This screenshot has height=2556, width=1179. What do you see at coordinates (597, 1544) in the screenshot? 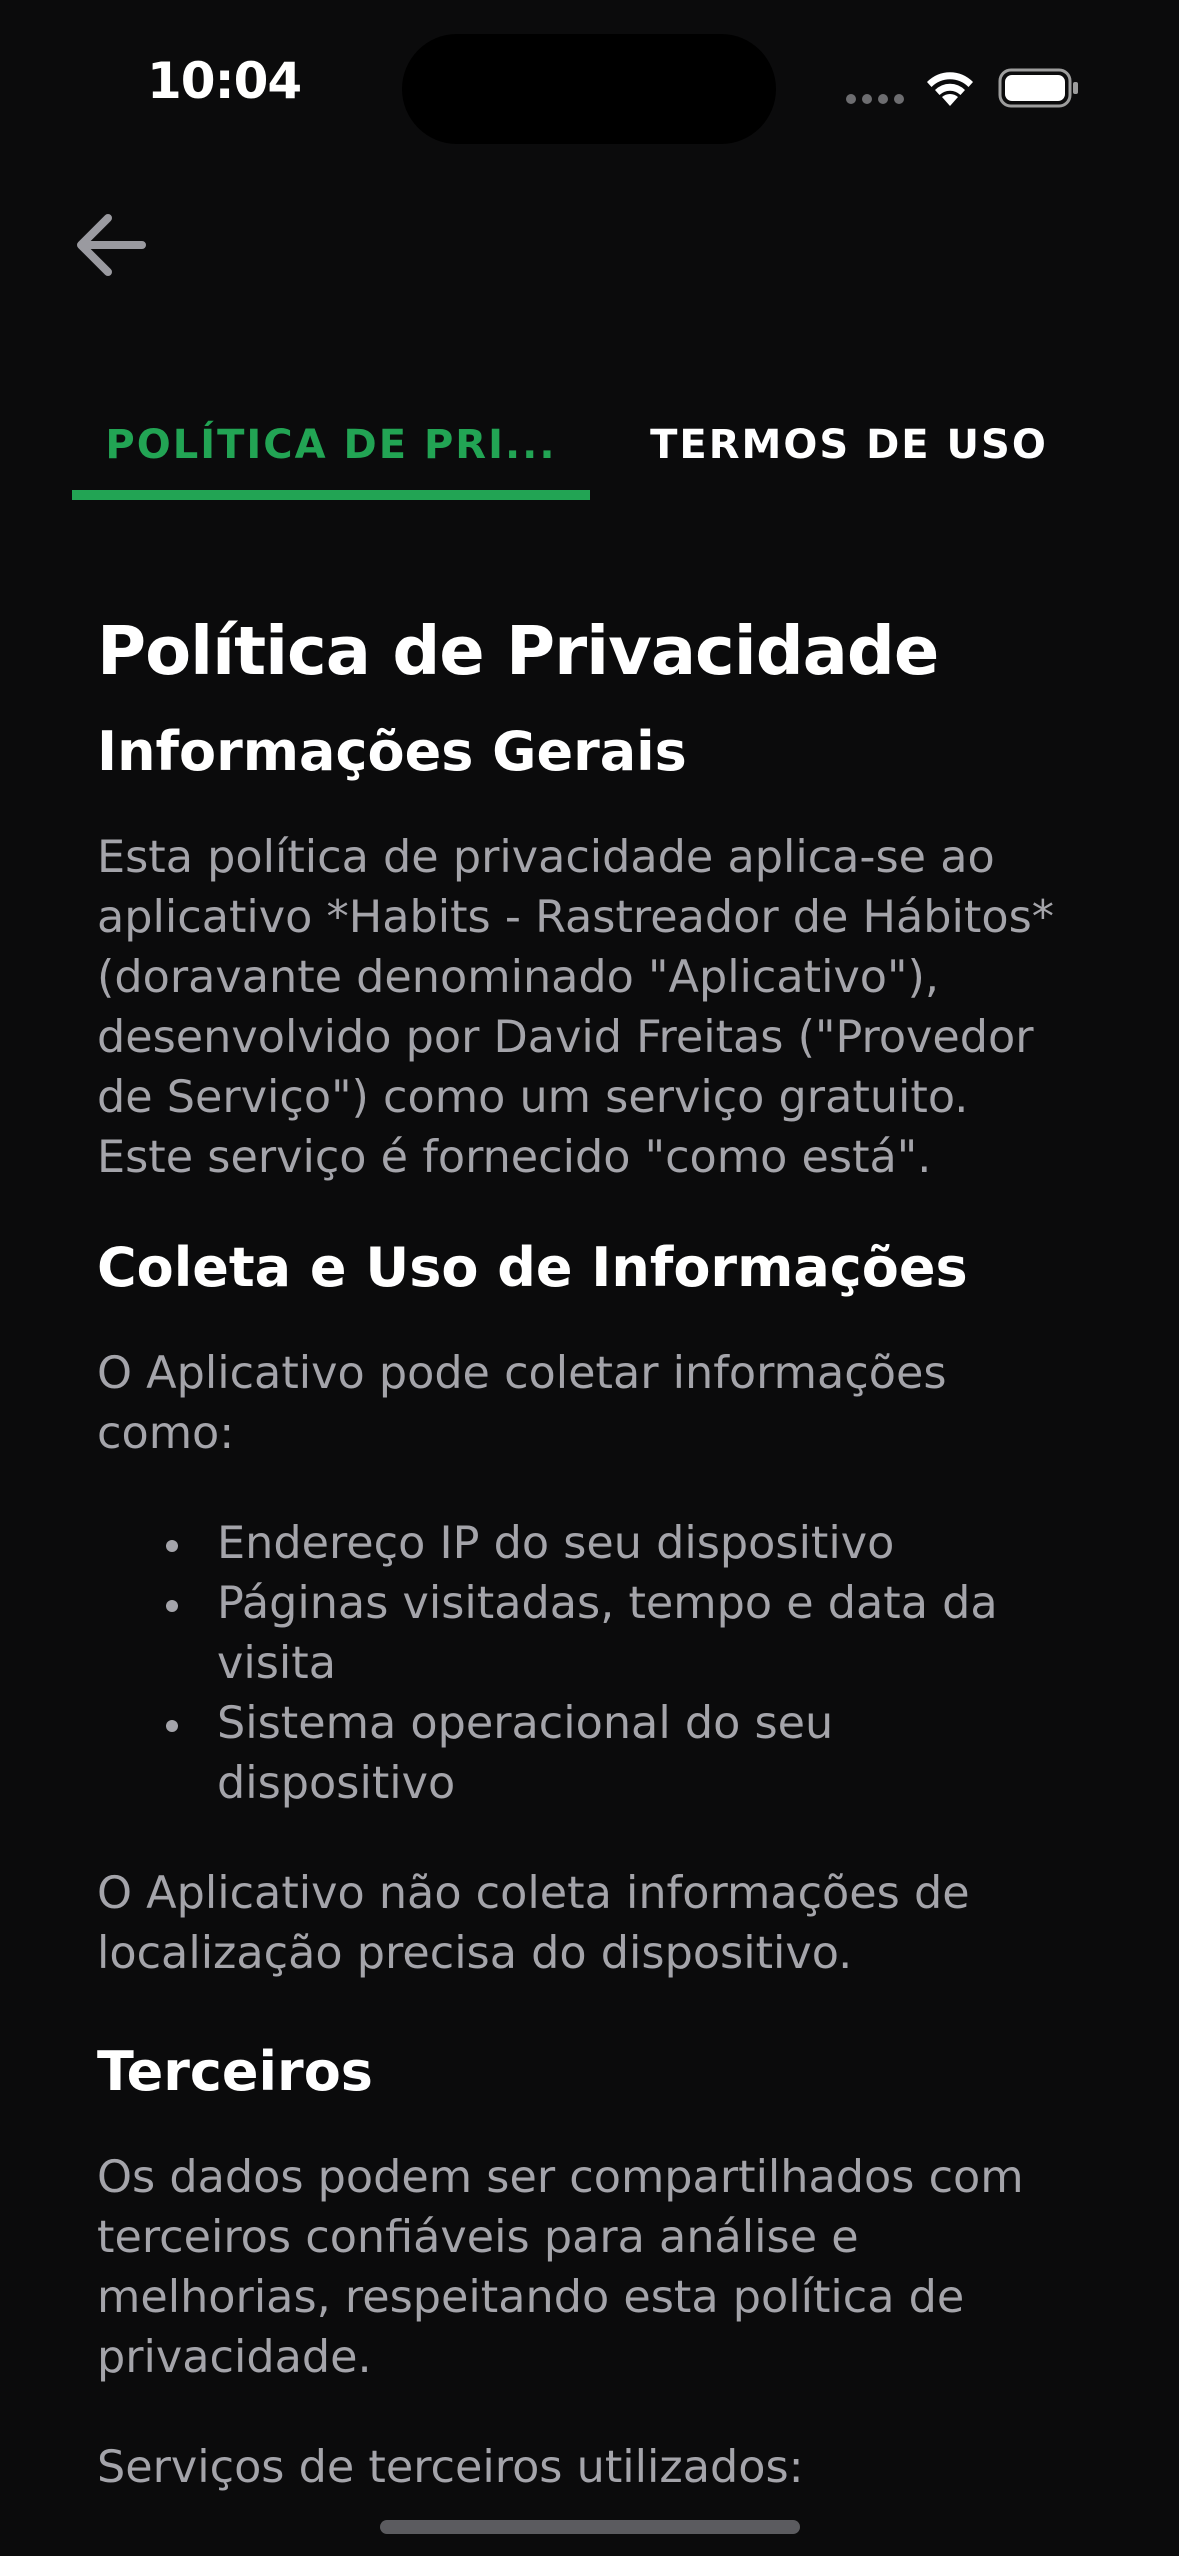
I see `list-item: Endereço IP do seu dispositivo` at bounding box center [597, 1544].